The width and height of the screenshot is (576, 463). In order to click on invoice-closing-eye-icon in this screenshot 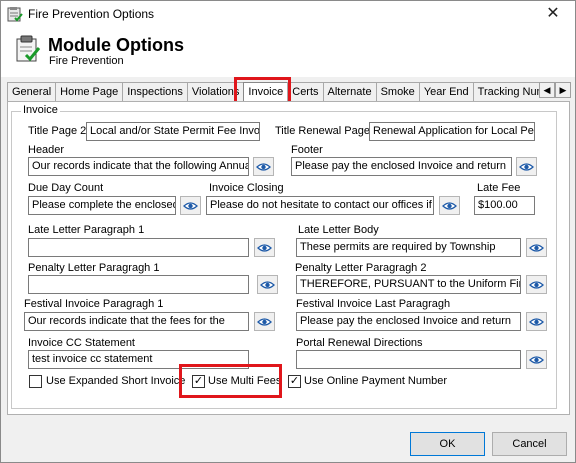, I will do `click(449, 205)`.